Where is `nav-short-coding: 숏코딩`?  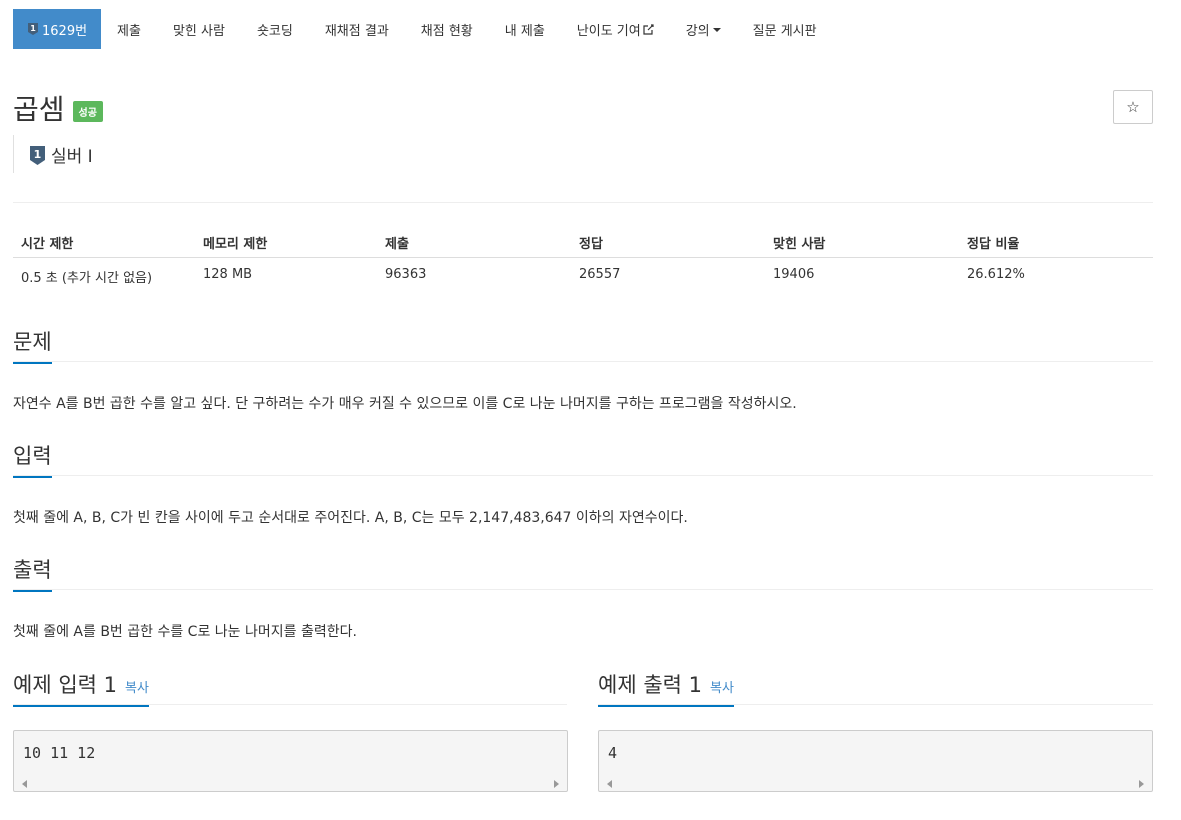 nav-short-coding: 숏코딩 is located at coordinates (275, 29).